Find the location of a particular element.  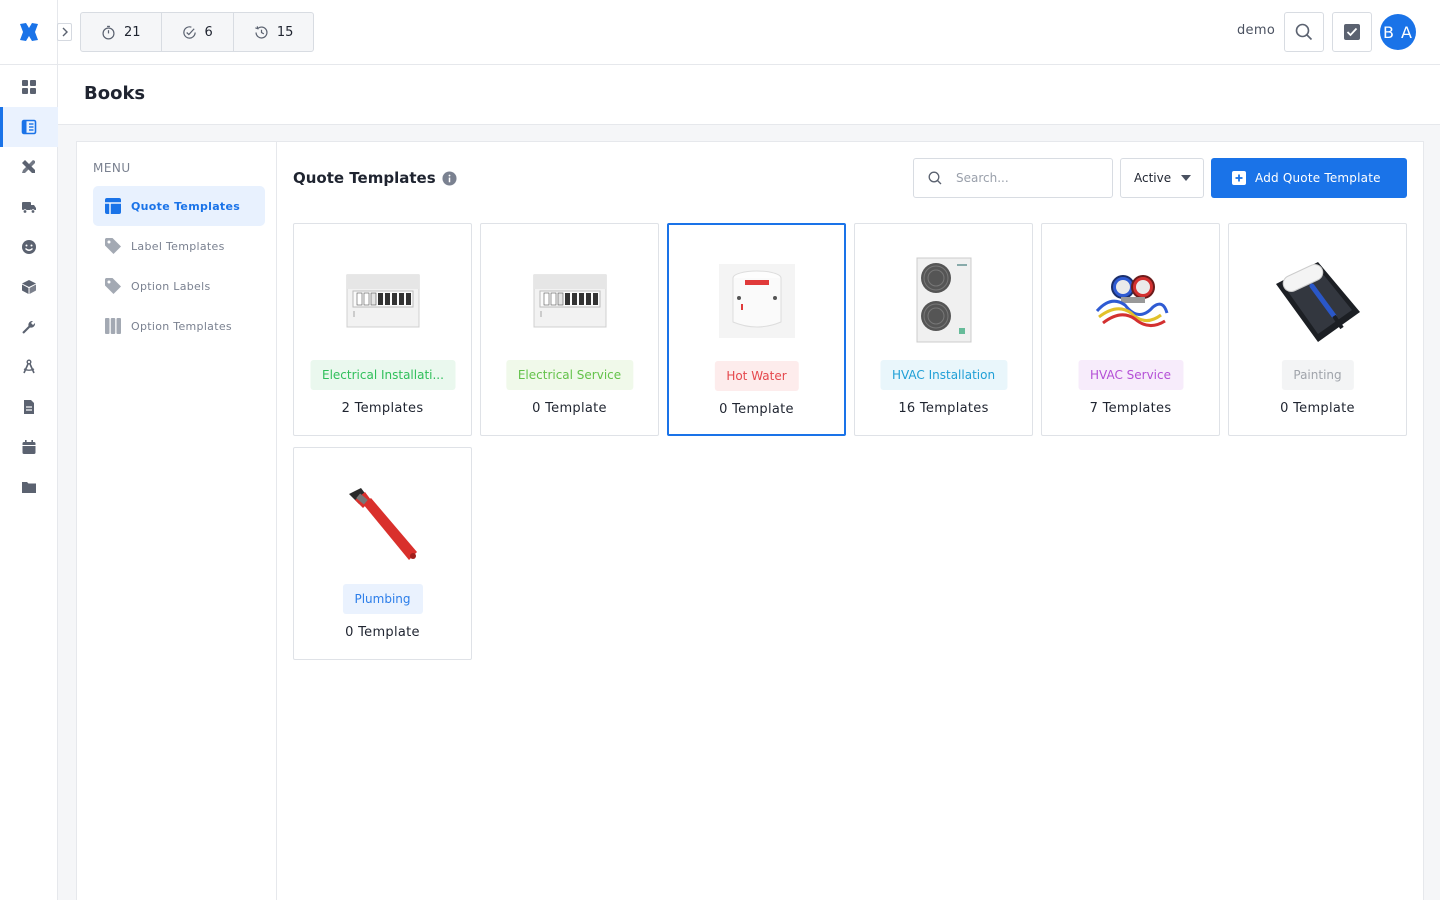

counter-timers: 21 is located at coordinates (121, 32).